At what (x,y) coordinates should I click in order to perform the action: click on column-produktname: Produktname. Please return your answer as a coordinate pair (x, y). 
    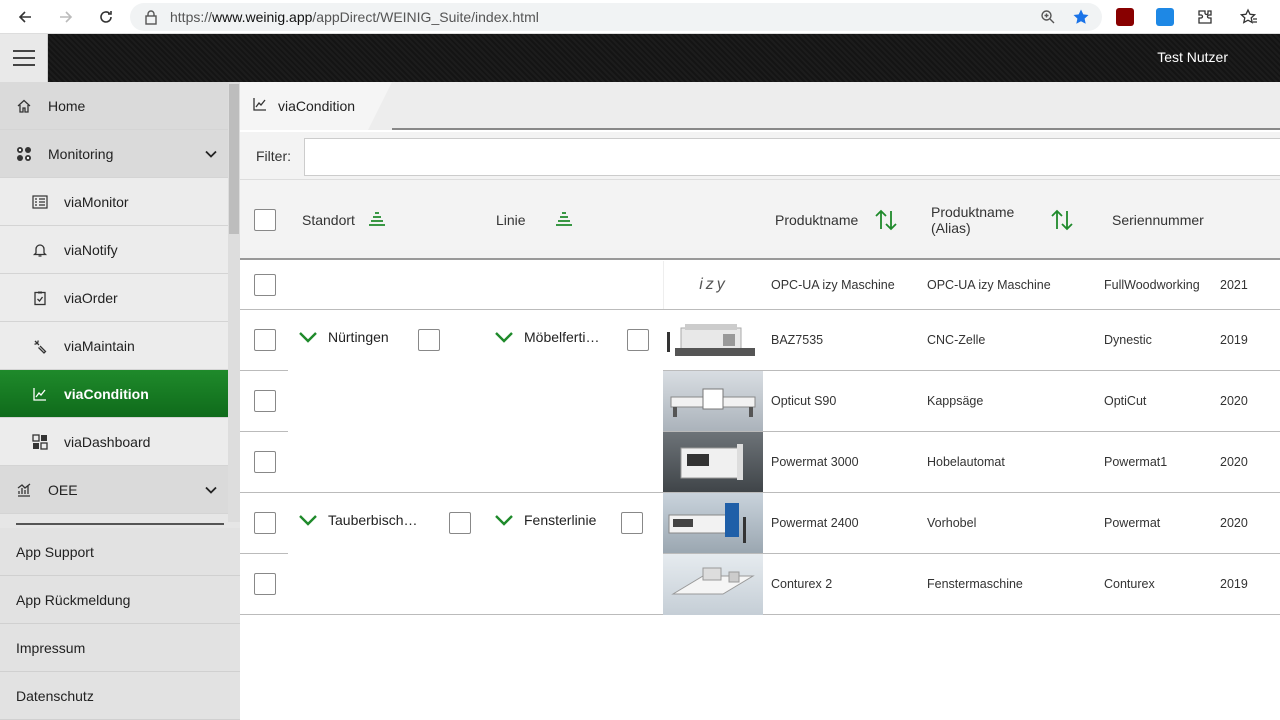
    Looking at the image, I should click on (836, 220).